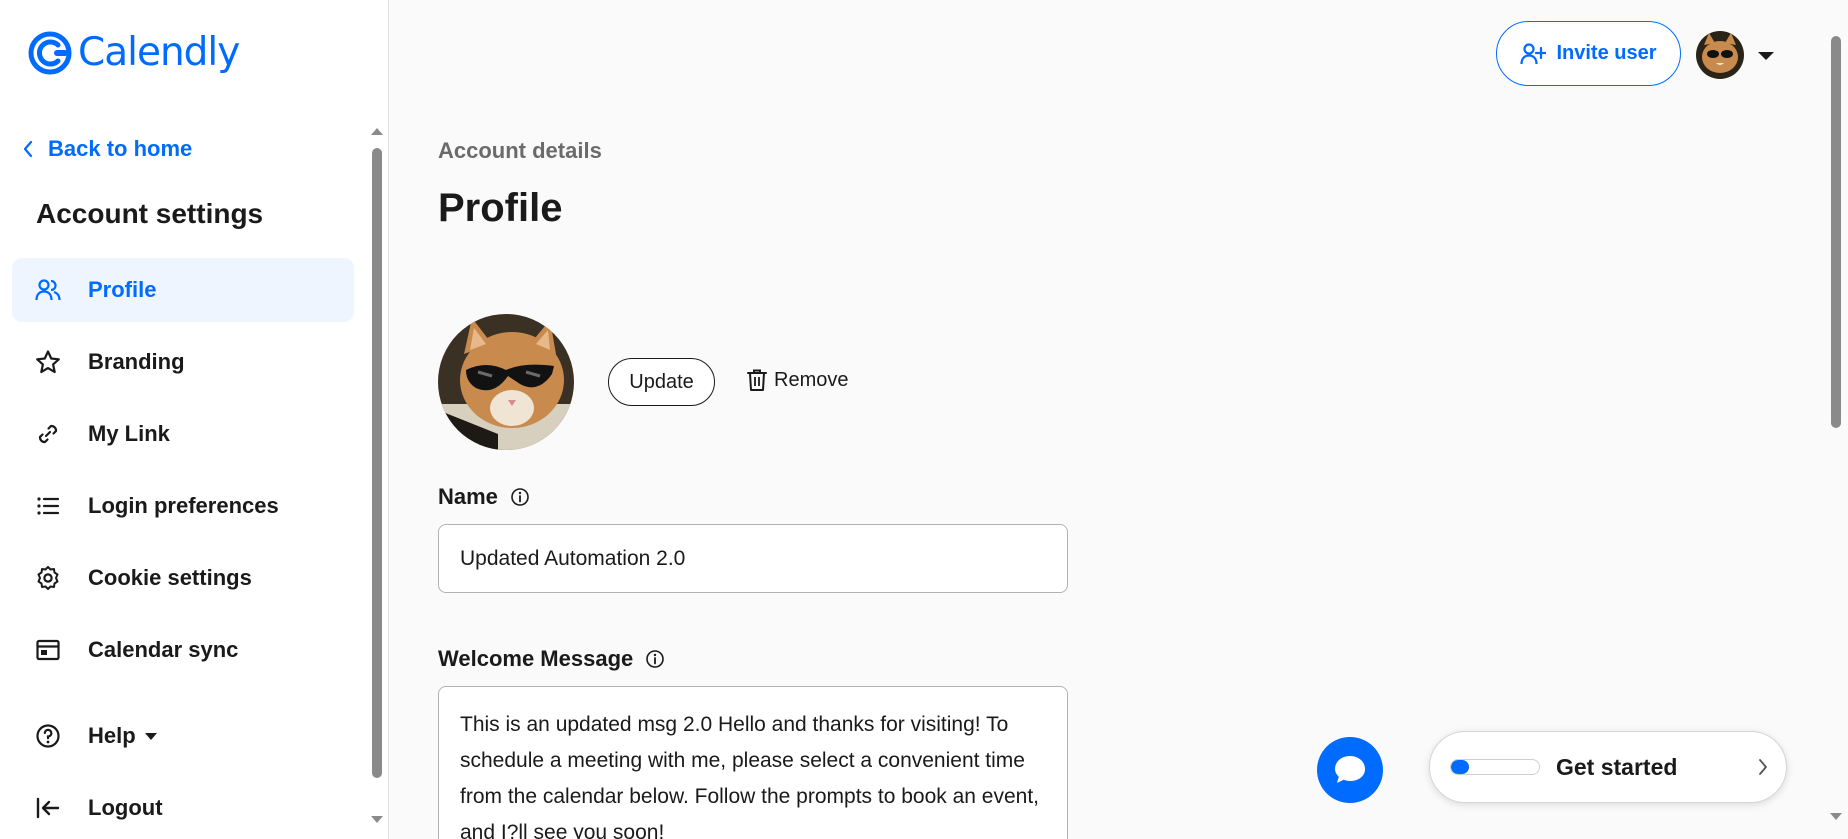  I want to click on link-icon, so click(48, 434).